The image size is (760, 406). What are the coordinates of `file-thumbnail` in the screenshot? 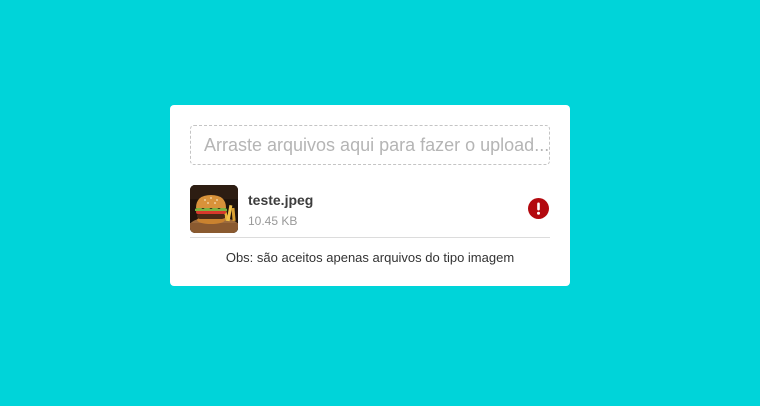 It's located at (214, 209).